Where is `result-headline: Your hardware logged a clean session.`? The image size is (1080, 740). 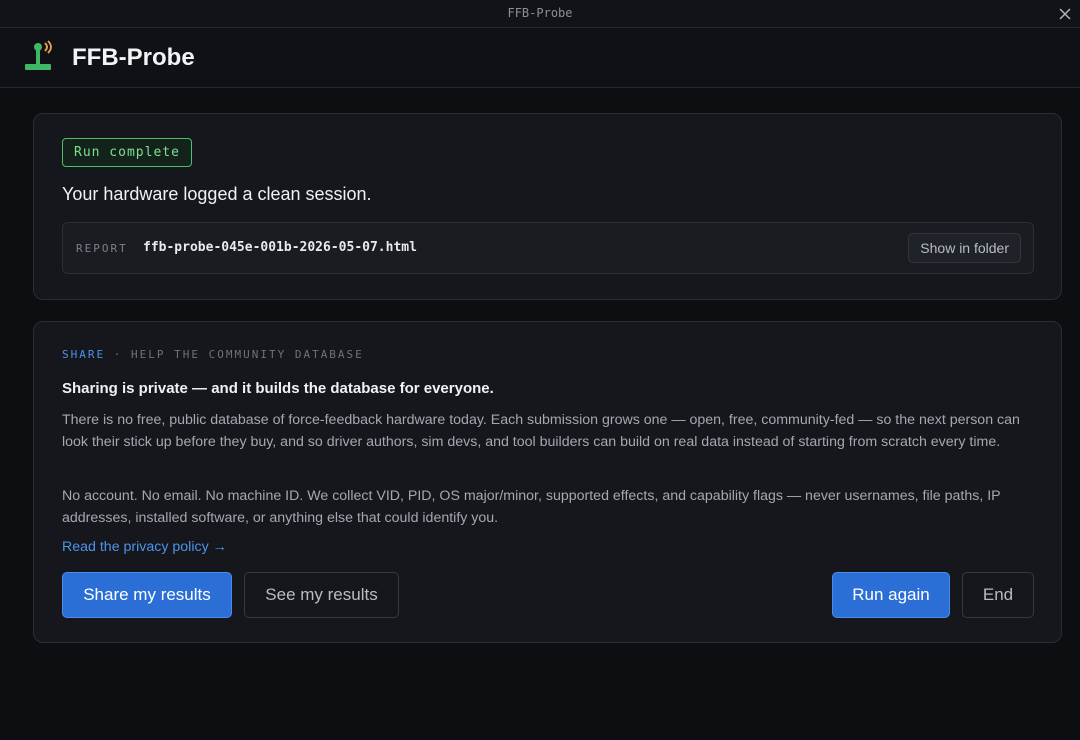
result-headline: Your hardware logged a clean session. is located at coordinates (217, 194).